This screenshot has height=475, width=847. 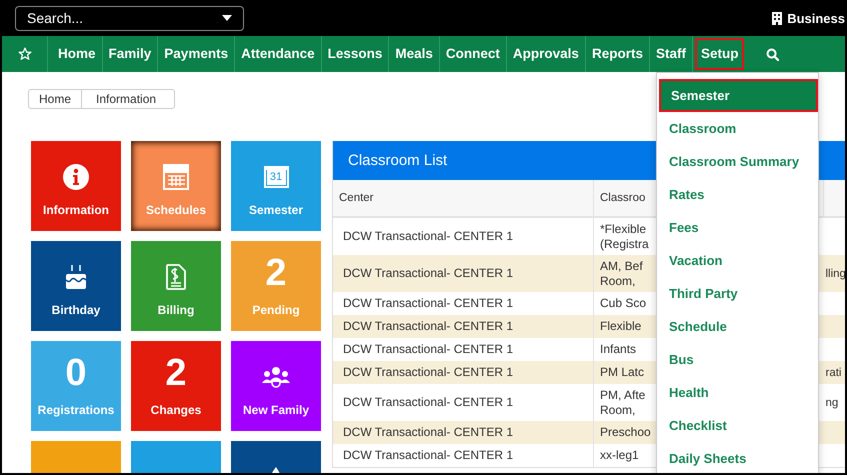 I want to click on column-header: Center, so click(x=463, y=198).